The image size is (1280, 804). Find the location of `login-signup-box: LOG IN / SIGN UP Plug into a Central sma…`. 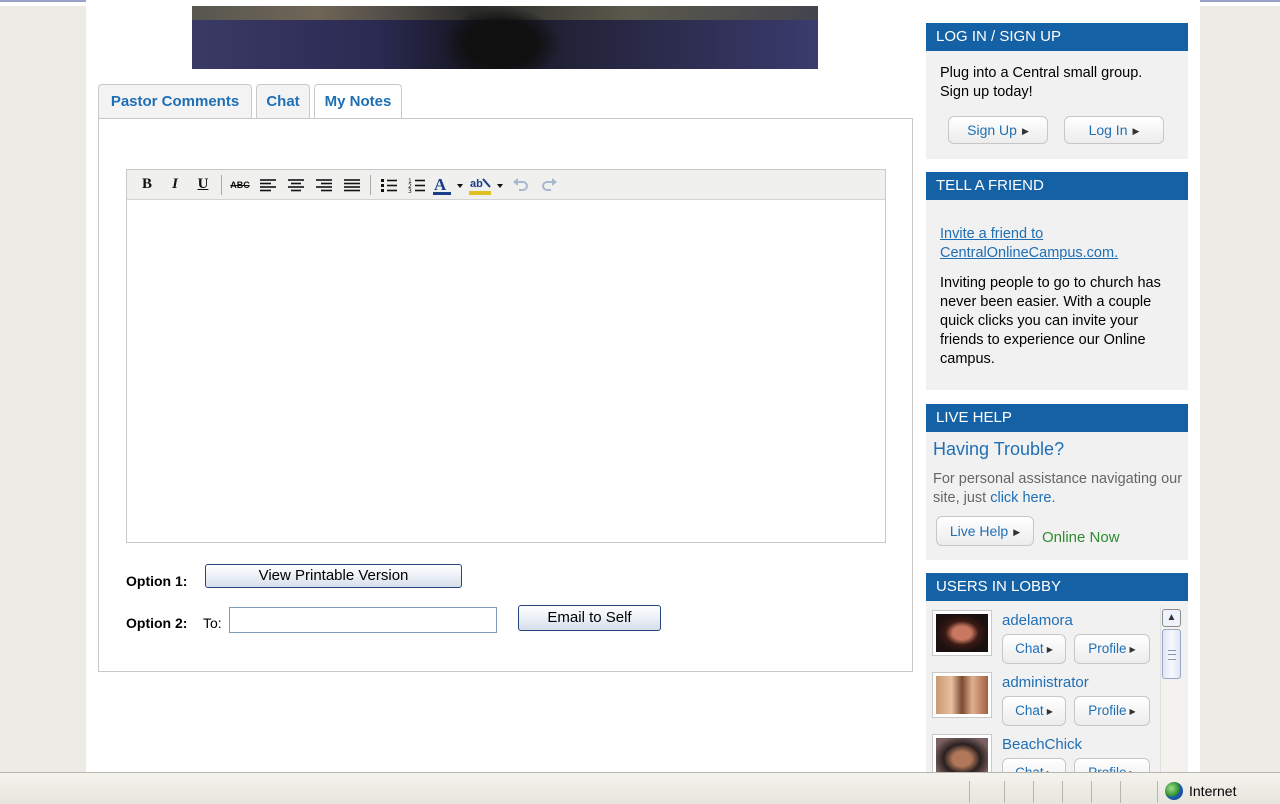

login-signup-box: LOG IN / SIGN UP Plug into a Central sma… is located at coordinates (1057, 91).